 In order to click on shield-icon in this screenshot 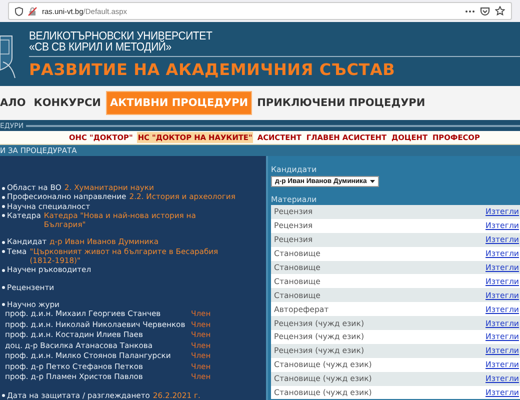, I will do `click(19, 11)`.